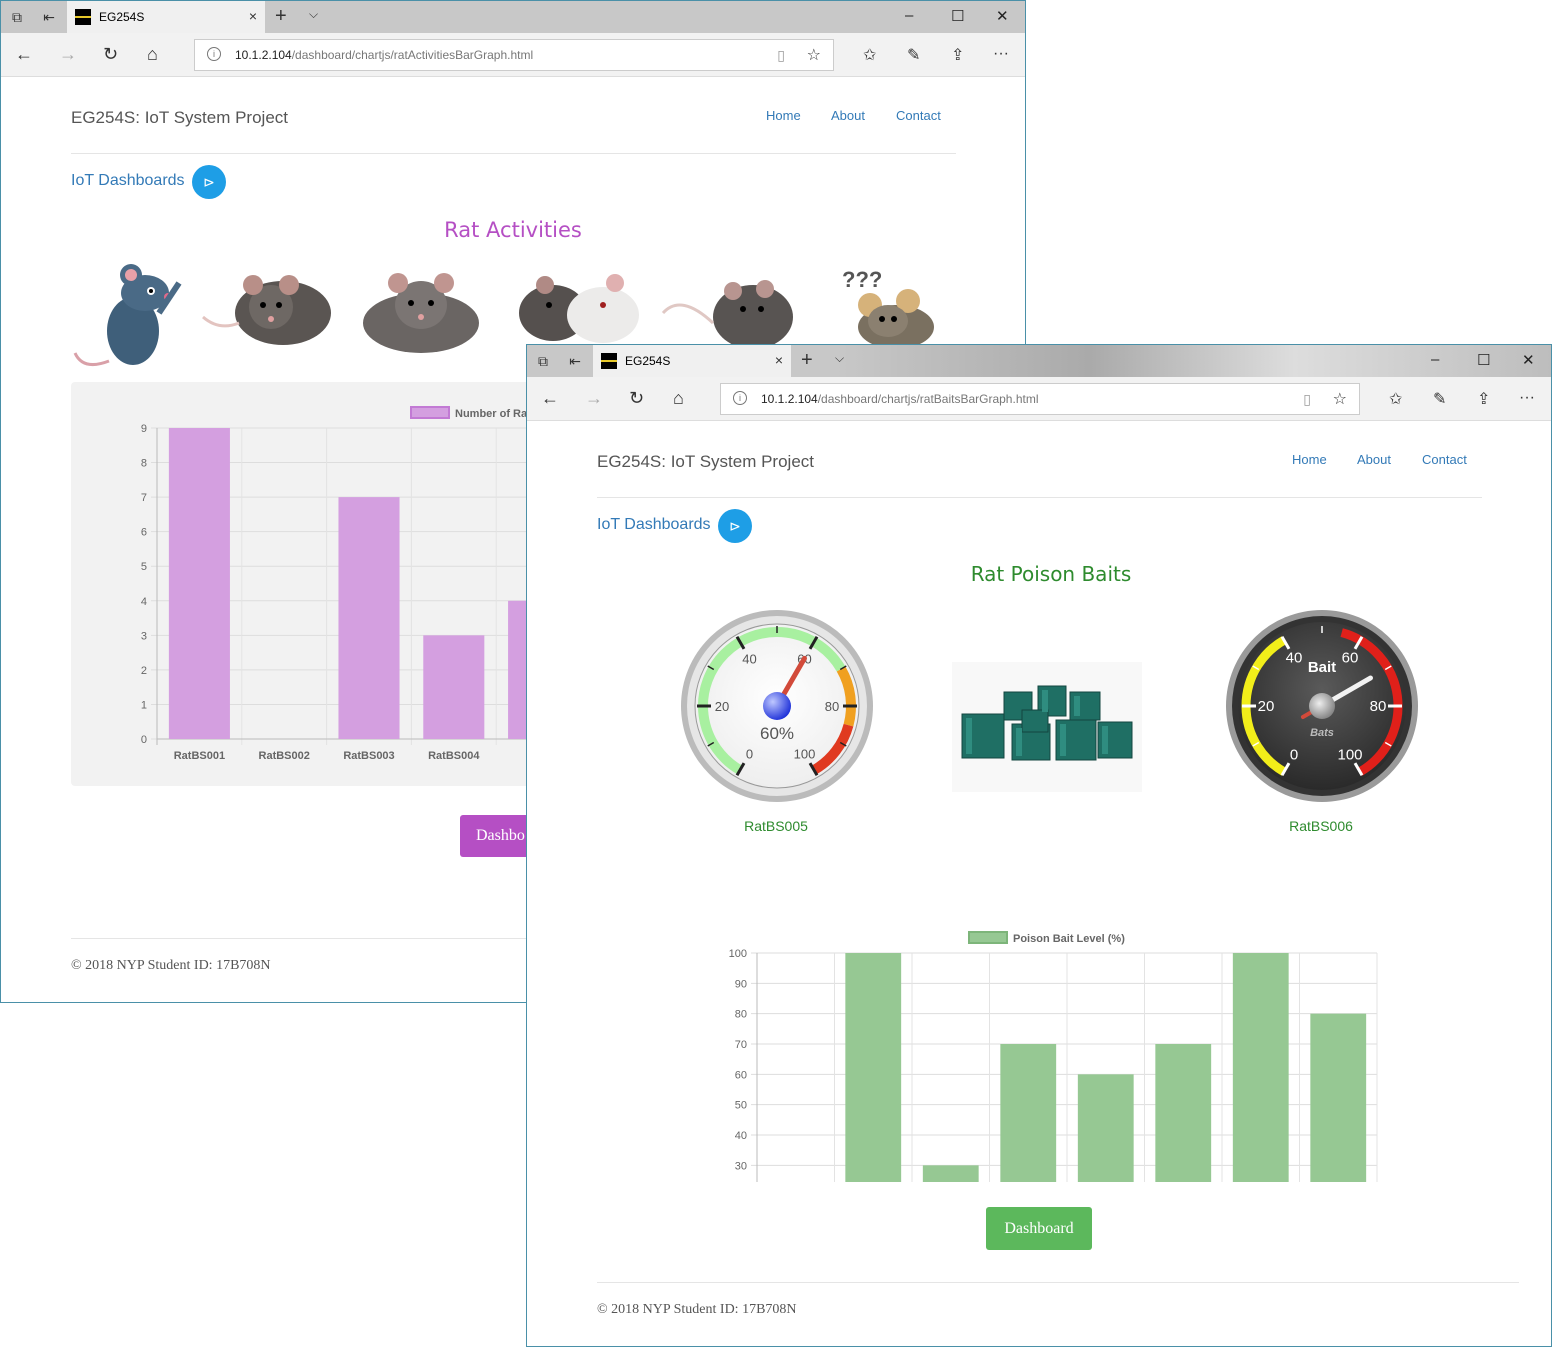 This screenshot has height=1356, width=1560. Describe the element at coordinates (144, 429) in the screenshot. I see `y-tick-label: 9` at that location.